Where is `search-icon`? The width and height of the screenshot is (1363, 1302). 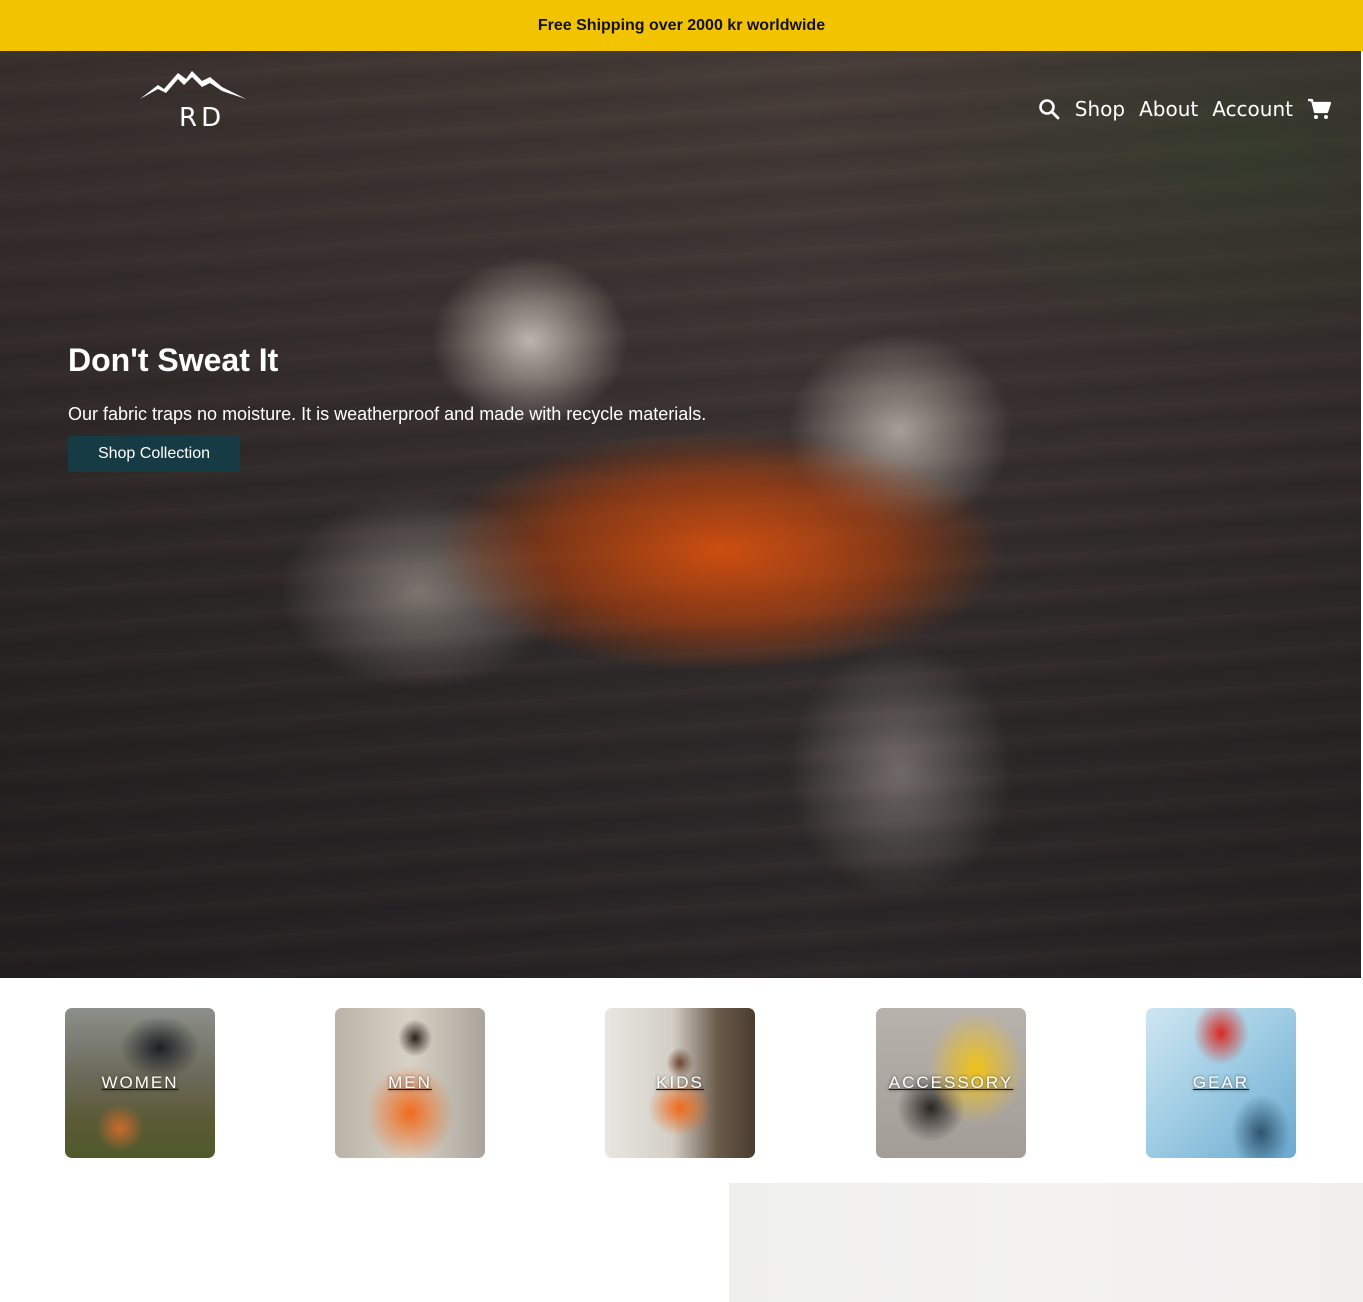
search-icon is located at coordinates (1049, 109).